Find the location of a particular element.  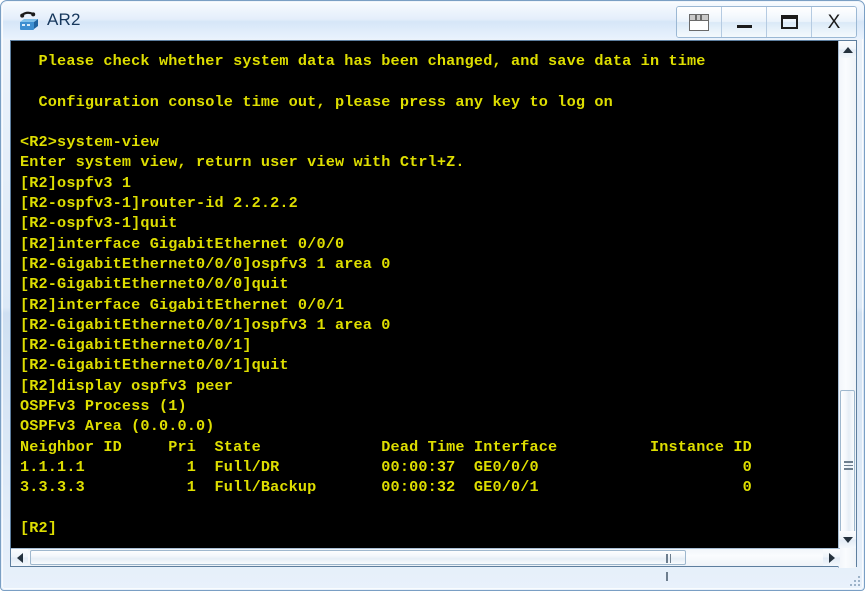

close-icon: X is located at coordinates (834, 22).